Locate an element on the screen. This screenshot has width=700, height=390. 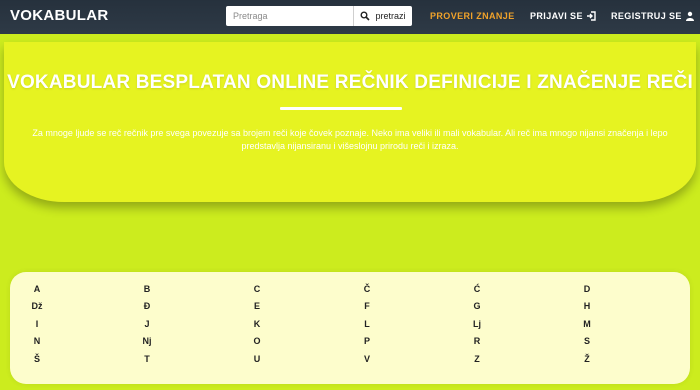
letter-label: U is located at coordinates (257, 358).